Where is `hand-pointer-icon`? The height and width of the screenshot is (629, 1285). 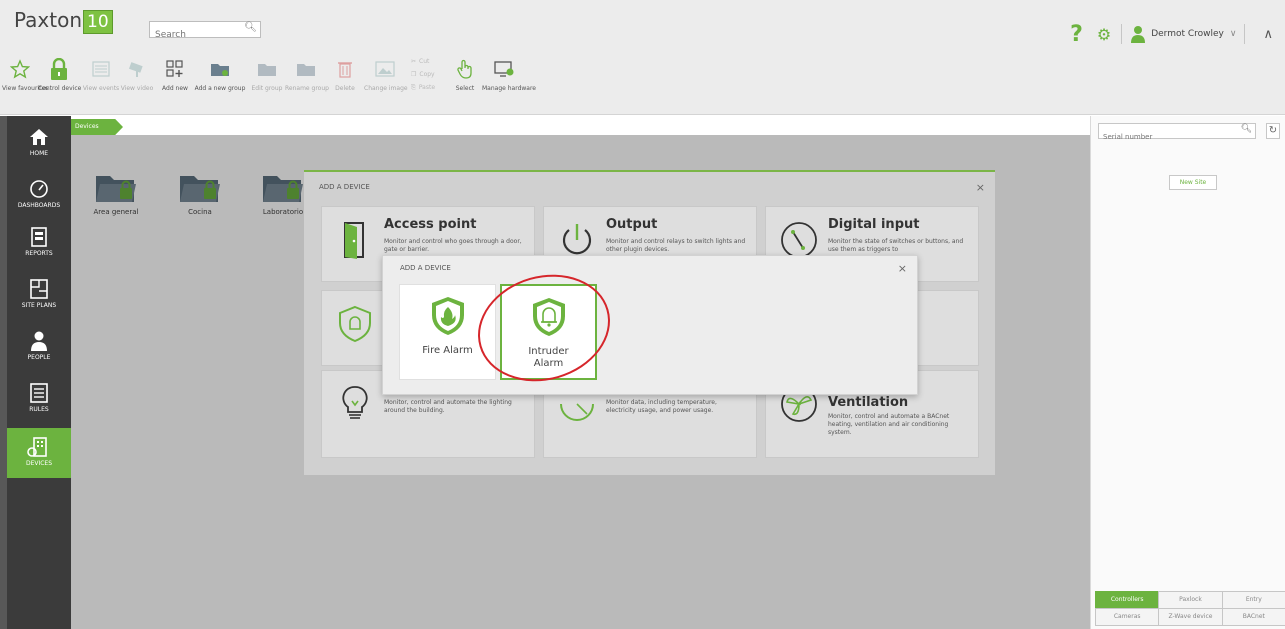 hand-pointer-icon is located at coordinates (464, 69).